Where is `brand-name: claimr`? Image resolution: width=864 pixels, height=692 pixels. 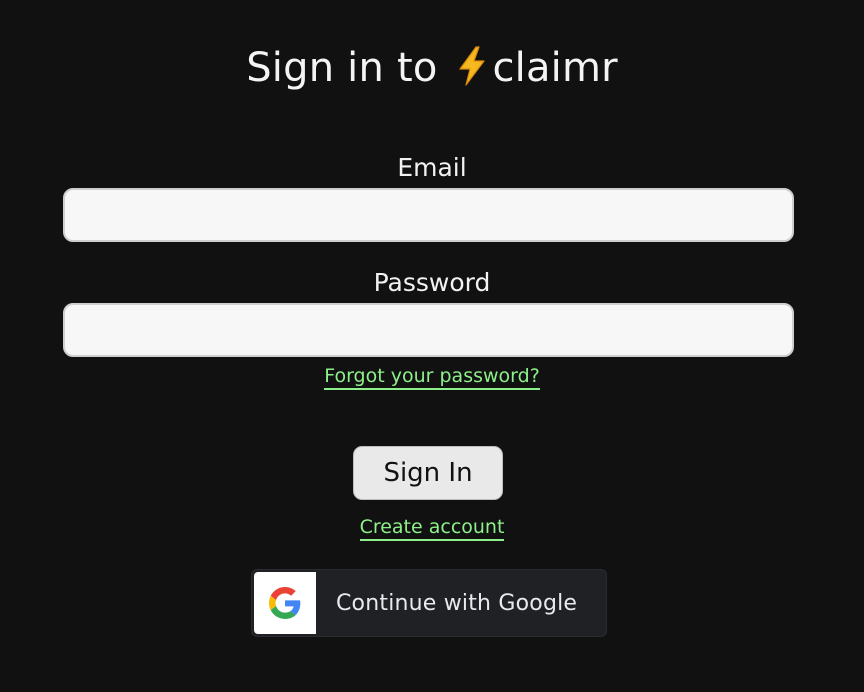 brand-name: claimr is located at coordinates (555, 68).